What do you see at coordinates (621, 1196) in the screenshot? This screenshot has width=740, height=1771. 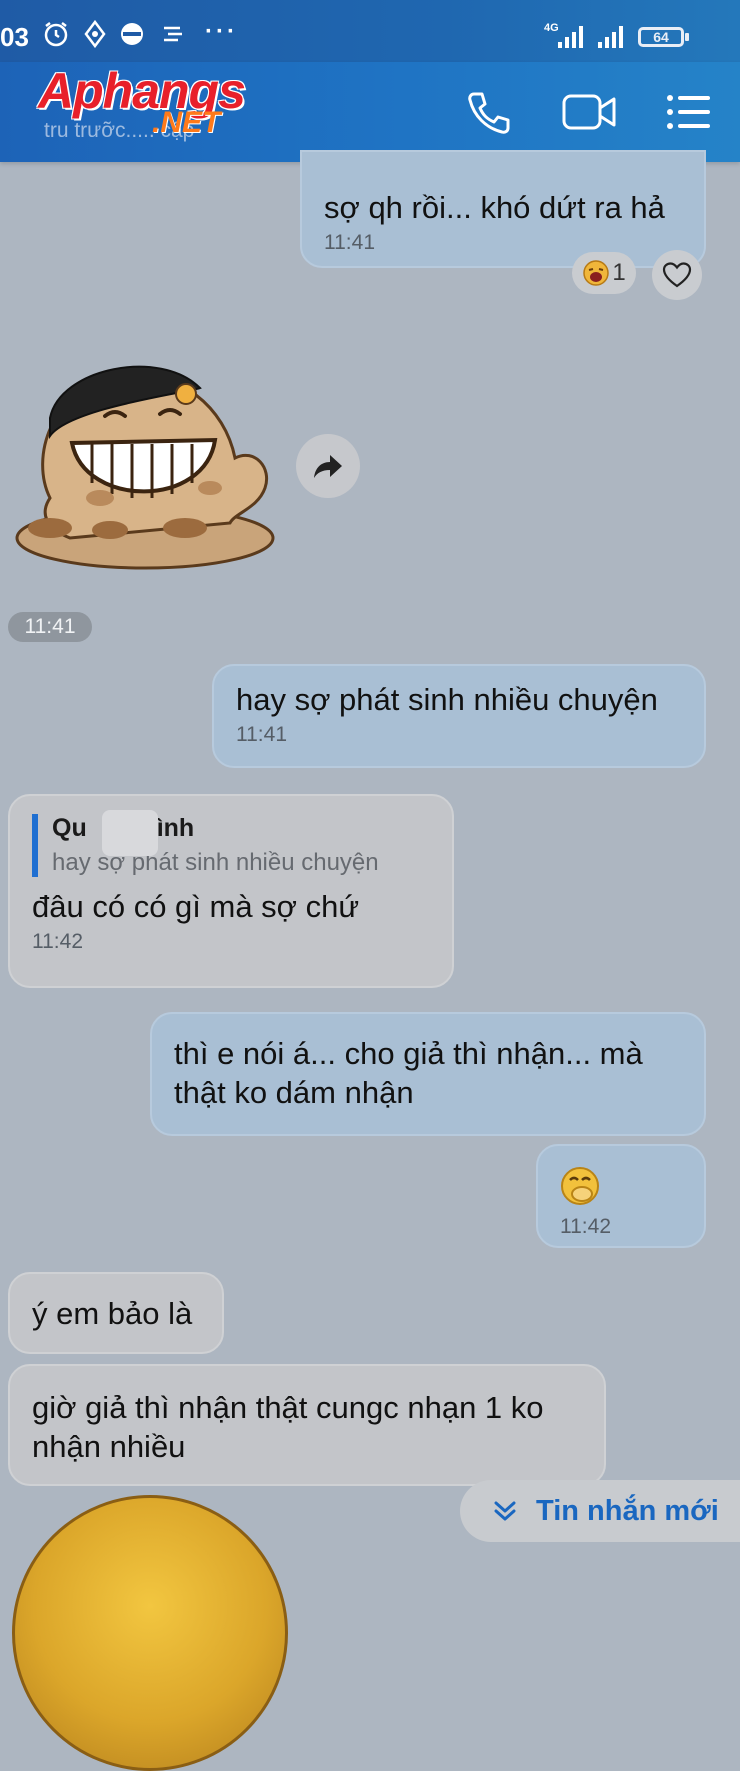 I see `message-bubble: 11:42` at bounding box center [621, 1196].